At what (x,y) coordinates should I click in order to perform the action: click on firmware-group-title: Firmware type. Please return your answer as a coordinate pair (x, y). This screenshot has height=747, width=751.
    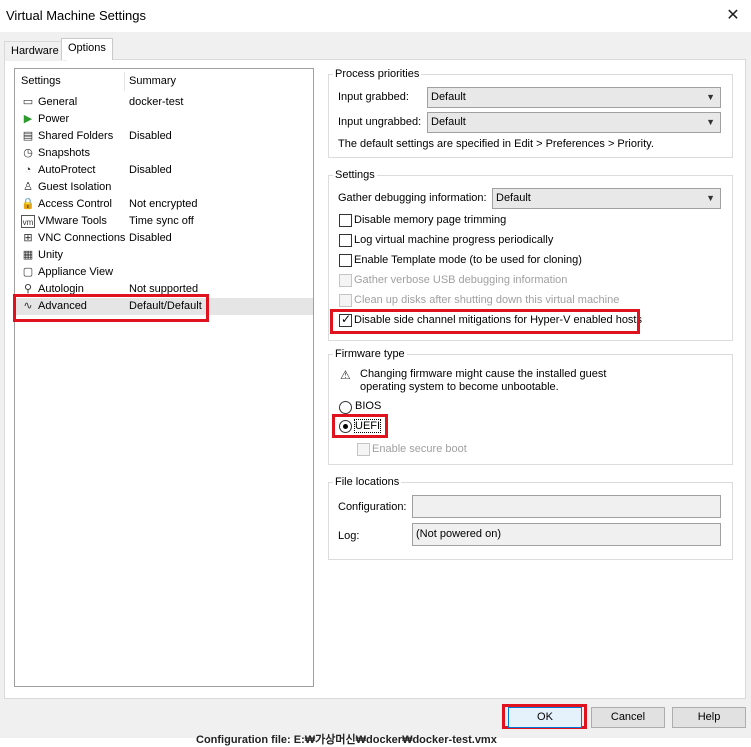
    Looking at the image, I should click on (370, 354).